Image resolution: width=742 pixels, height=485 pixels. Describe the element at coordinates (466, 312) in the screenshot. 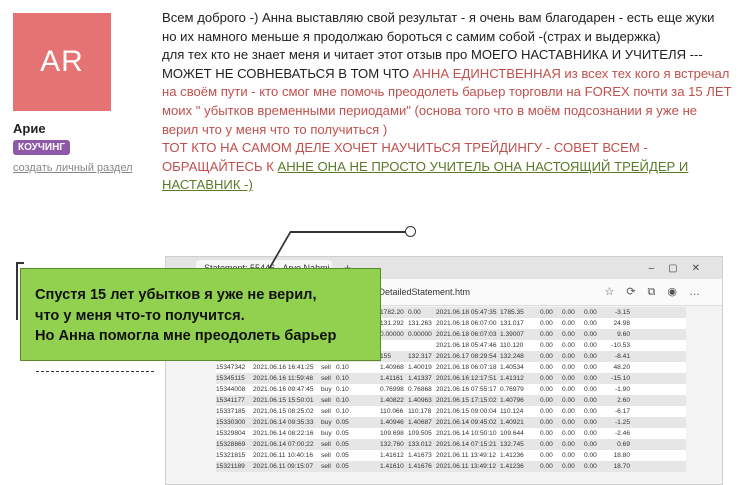

I see `table-cell: 2021.06.18 05:47:35` at that location.